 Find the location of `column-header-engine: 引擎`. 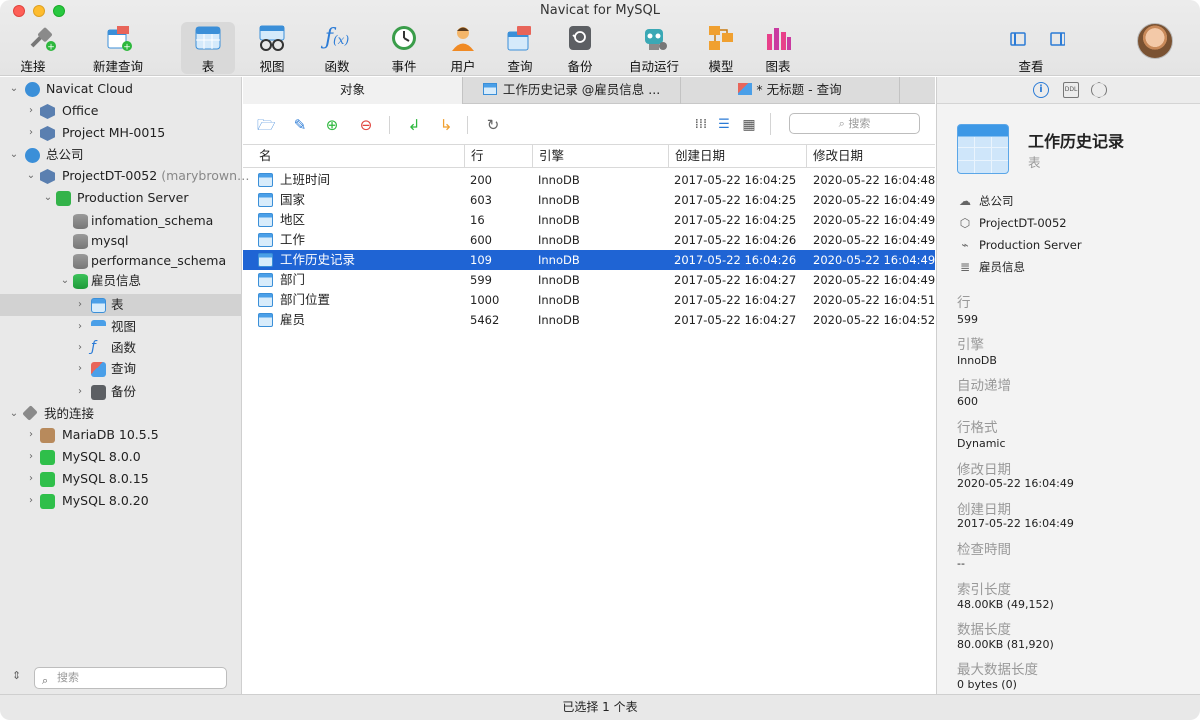

column-header-engine: 引擎 is located at coordinates (600, 156).